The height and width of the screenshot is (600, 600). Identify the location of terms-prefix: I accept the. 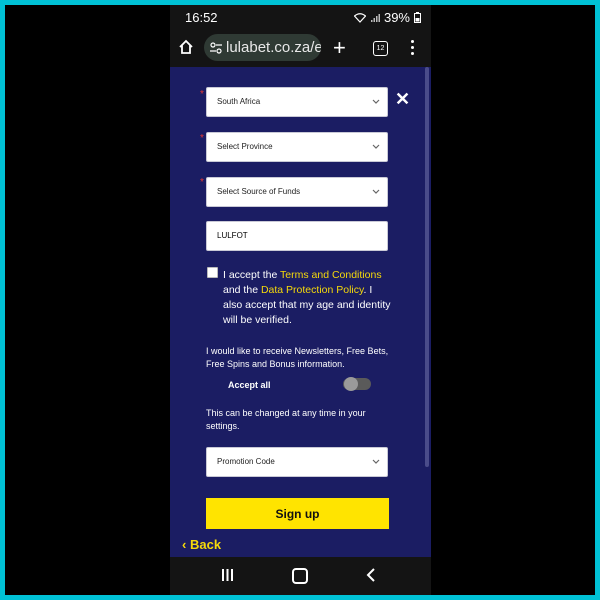
(252, 275).